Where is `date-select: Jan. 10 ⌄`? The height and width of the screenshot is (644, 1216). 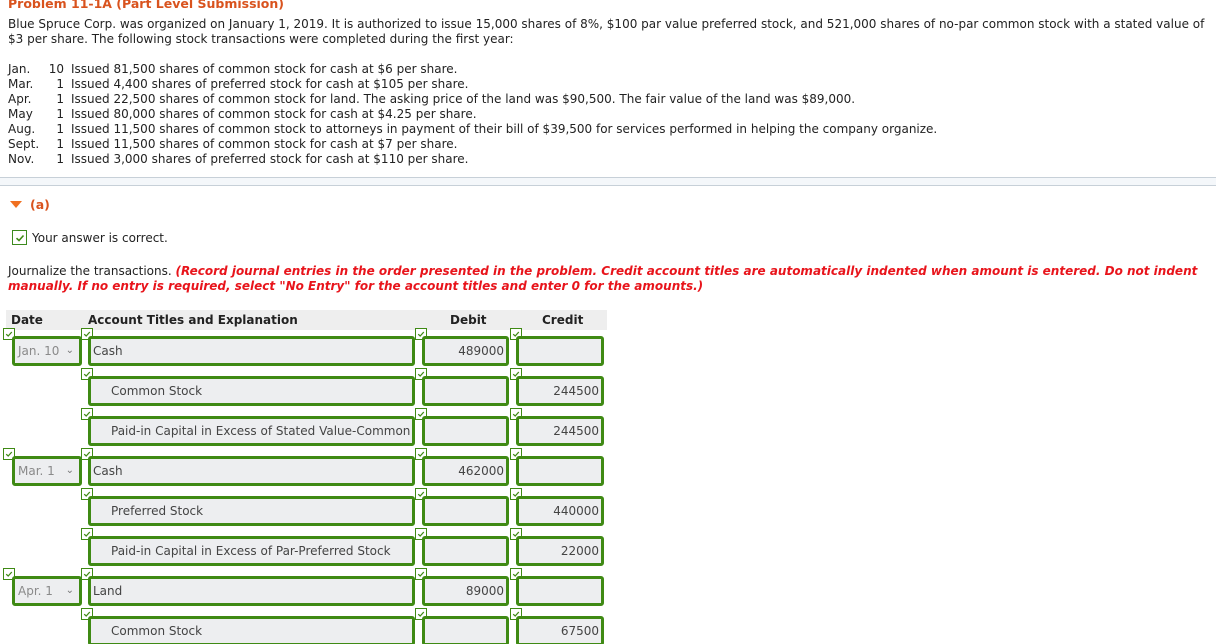 date-select: Jan. 10 ⌄ is located at coordinates (47, 351).